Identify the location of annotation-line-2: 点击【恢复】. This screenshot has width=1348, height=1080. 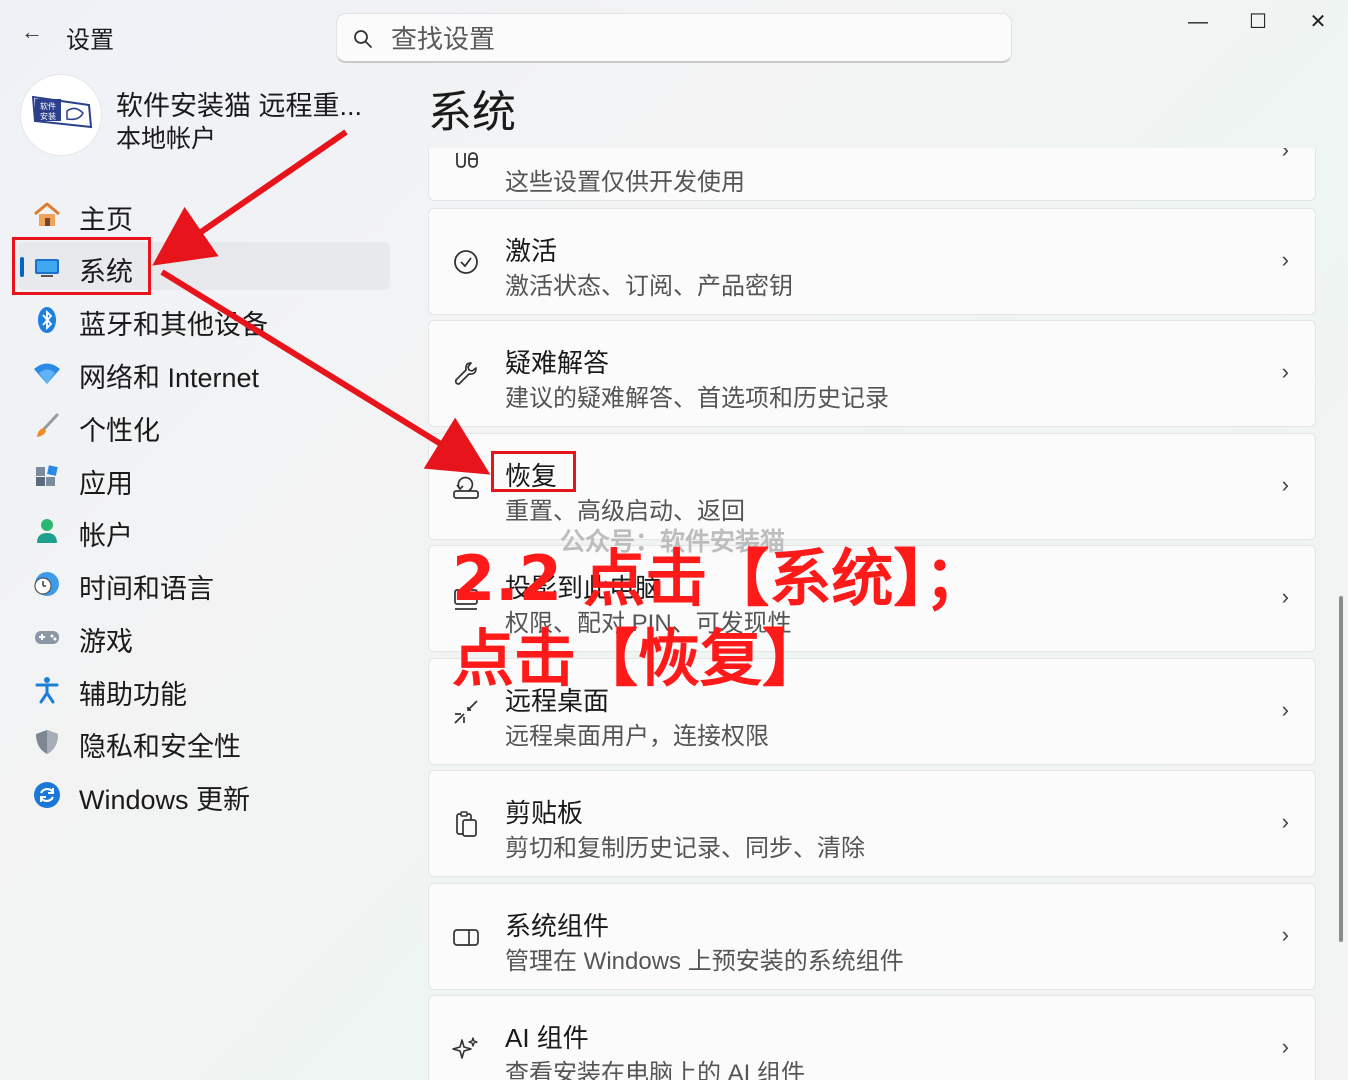
(638, 658).